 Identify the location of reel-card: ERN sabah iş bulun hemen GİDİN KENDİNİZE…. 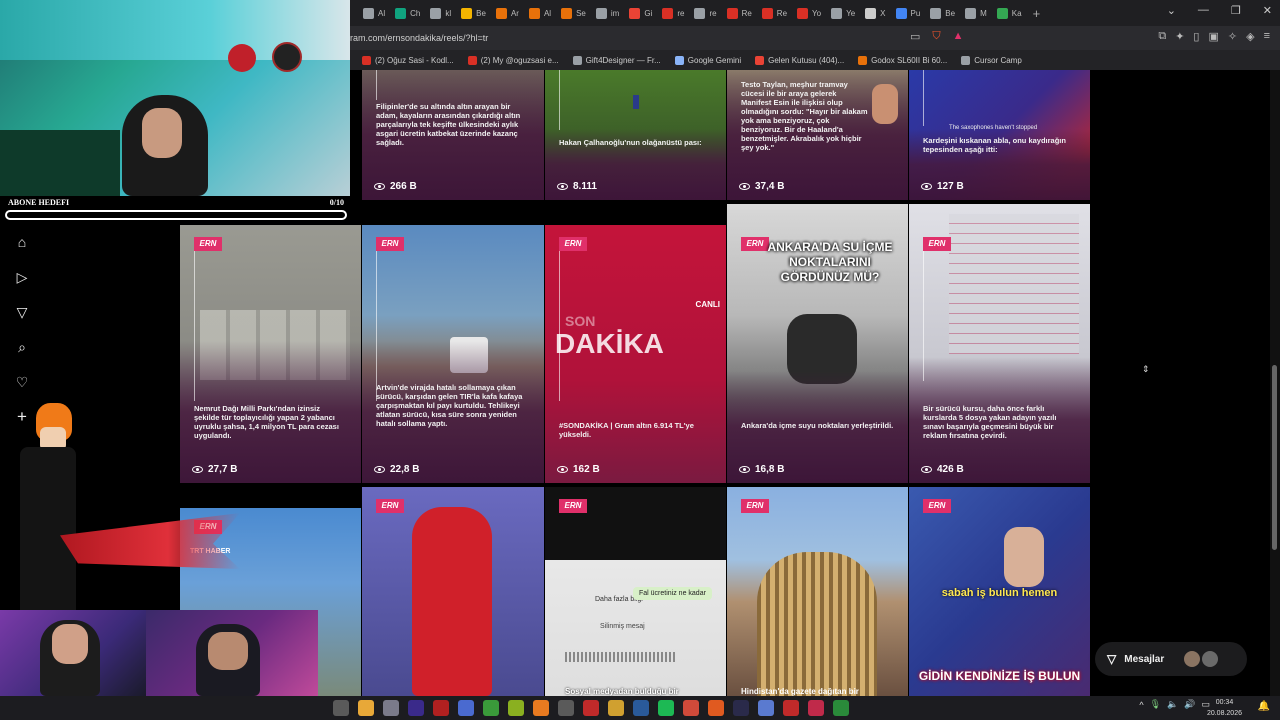
(999, 591).